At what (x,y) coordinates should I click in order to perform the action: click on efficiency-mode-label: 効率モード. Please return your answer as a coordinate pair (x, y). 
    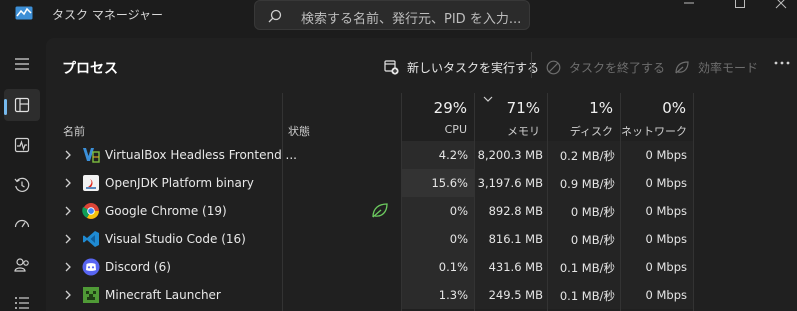
    Looking at the image, I should click on (728, 67).